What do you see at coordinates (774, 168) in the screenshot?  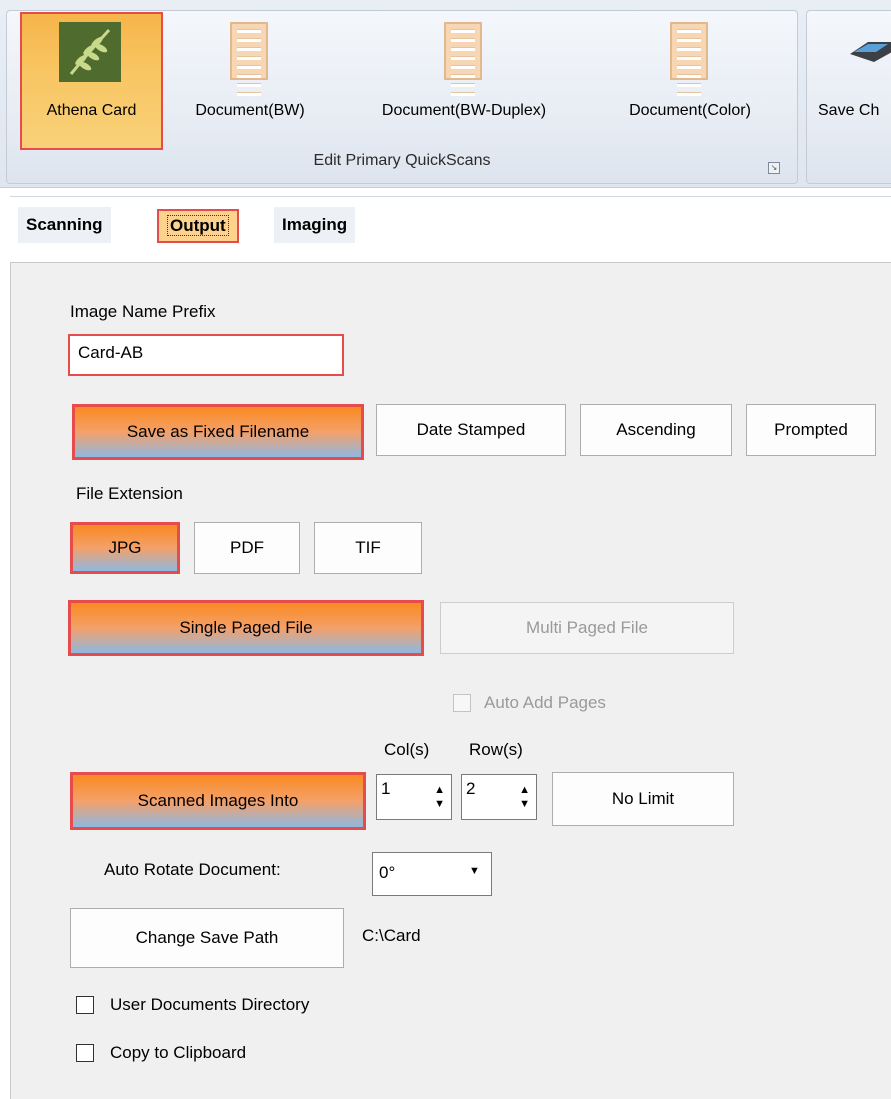 I see `dialog-launcher-icon: ↘` at bounding box center [774, 168].